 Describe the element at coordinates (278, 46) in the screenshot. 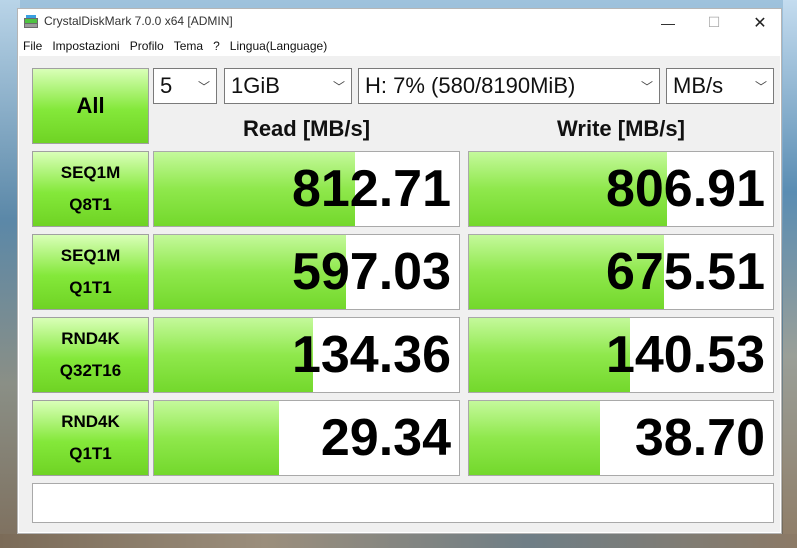

I see `menu-language: Lingua(Language)` at that location.